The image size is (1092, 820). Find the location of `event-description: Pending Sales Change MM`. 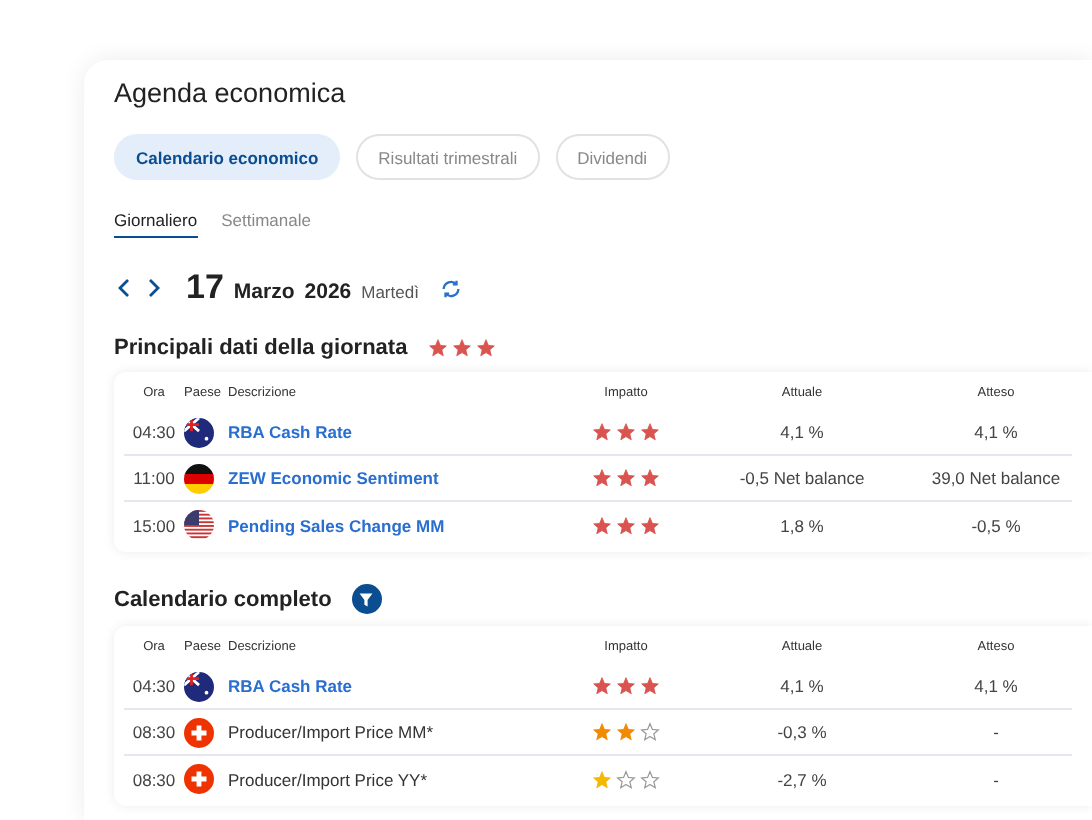

event-description: Pending Sales Change MM is located at coordinates (336, 525).